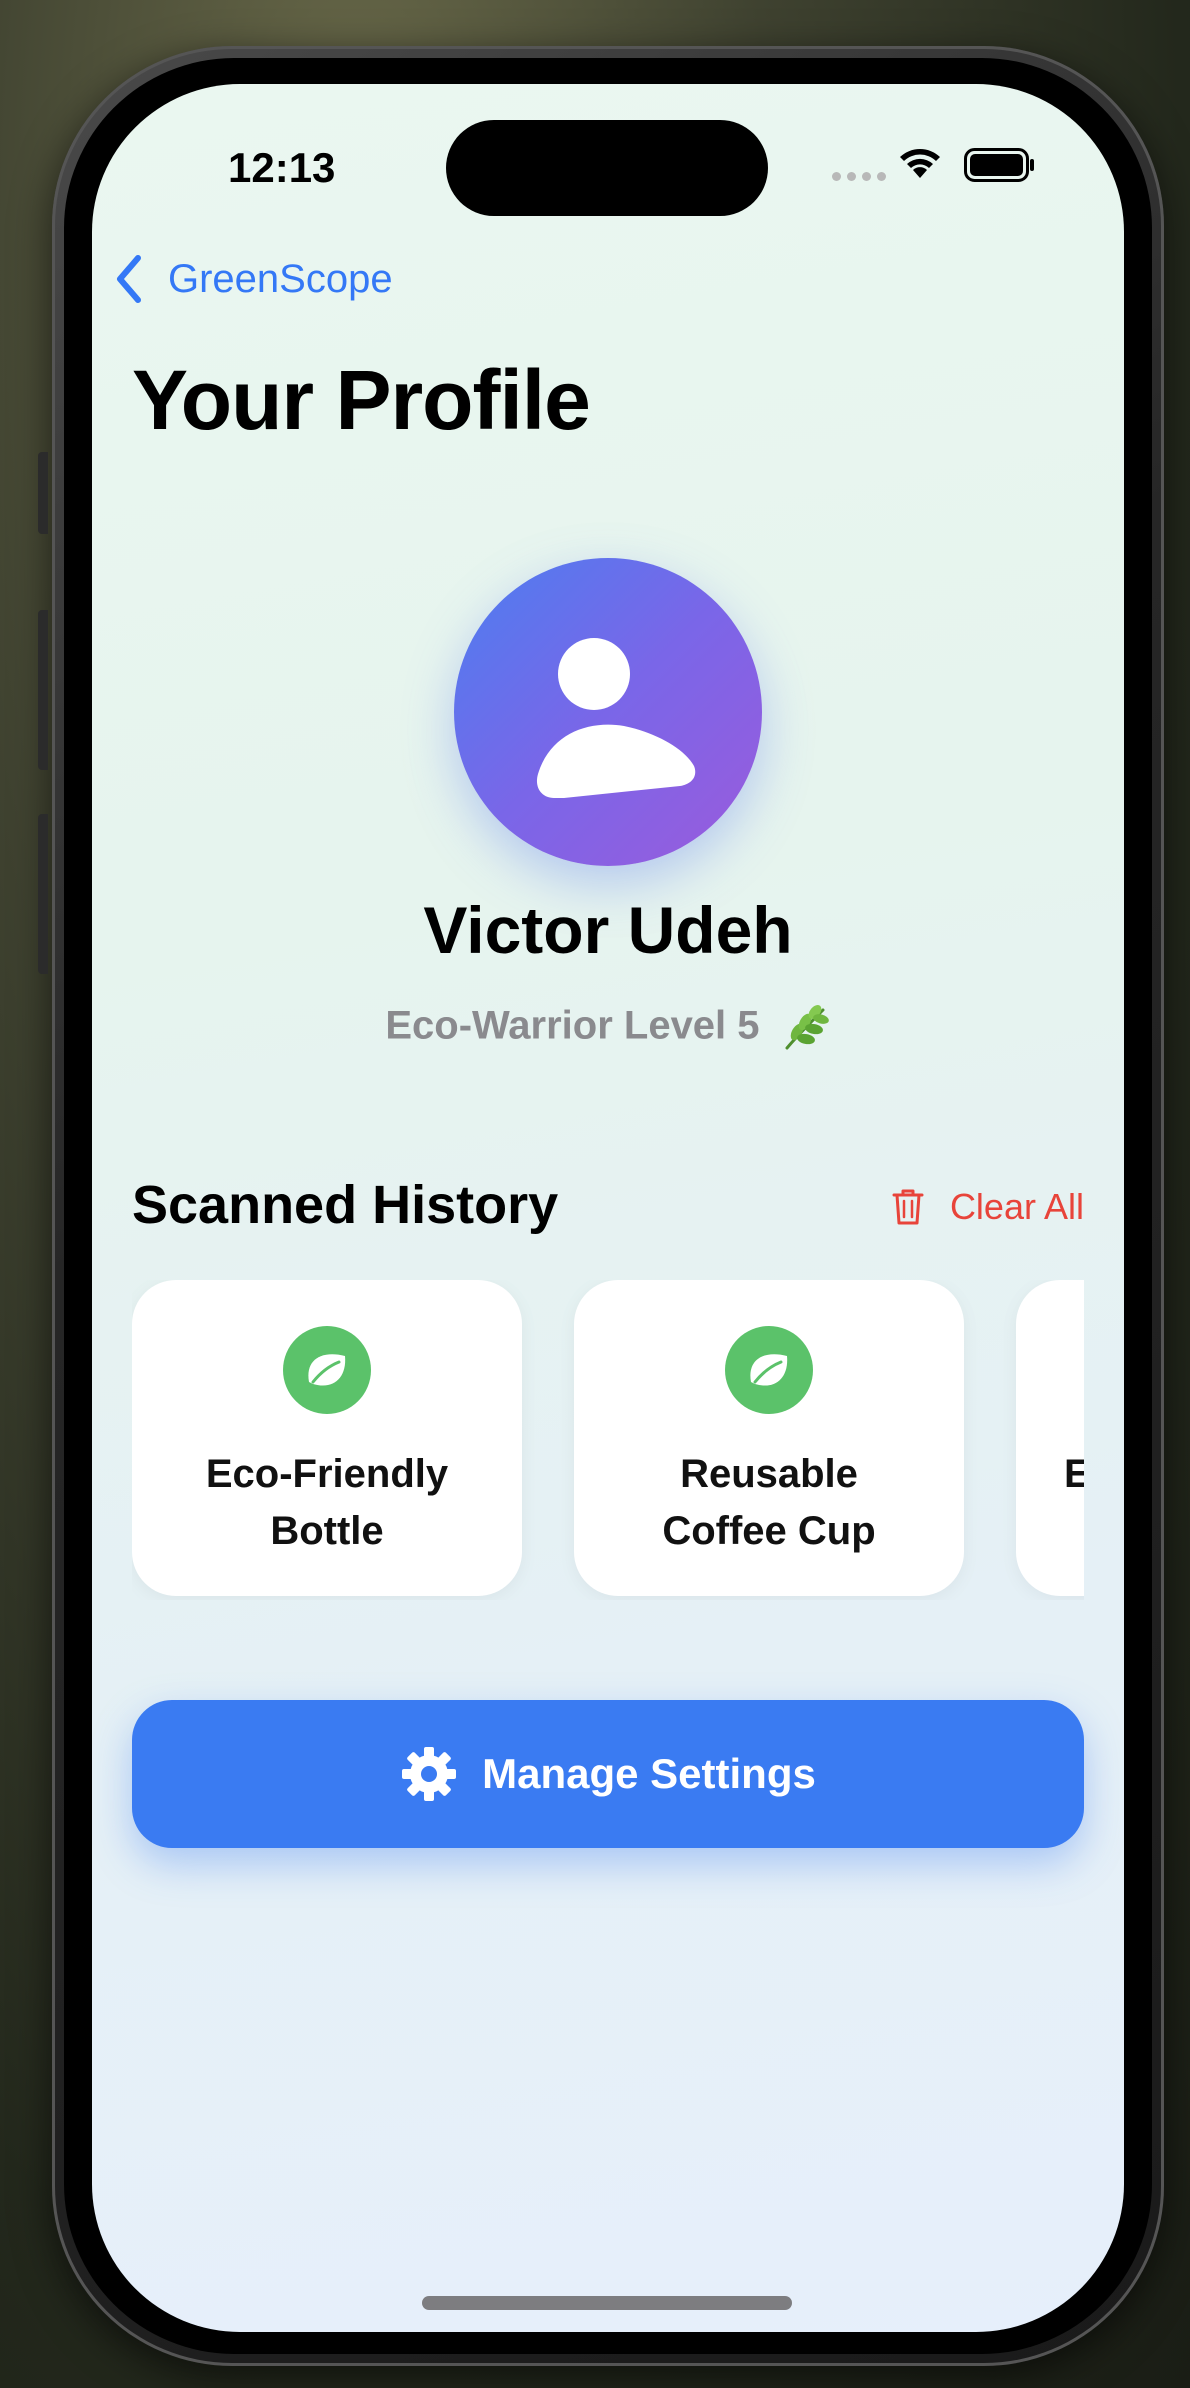 The width and height of the screenshot is (1190, 2388). What do you see at coordinates (616, 718) in the screenshot?
I see `person-icon` at bounding box center [616, 718].